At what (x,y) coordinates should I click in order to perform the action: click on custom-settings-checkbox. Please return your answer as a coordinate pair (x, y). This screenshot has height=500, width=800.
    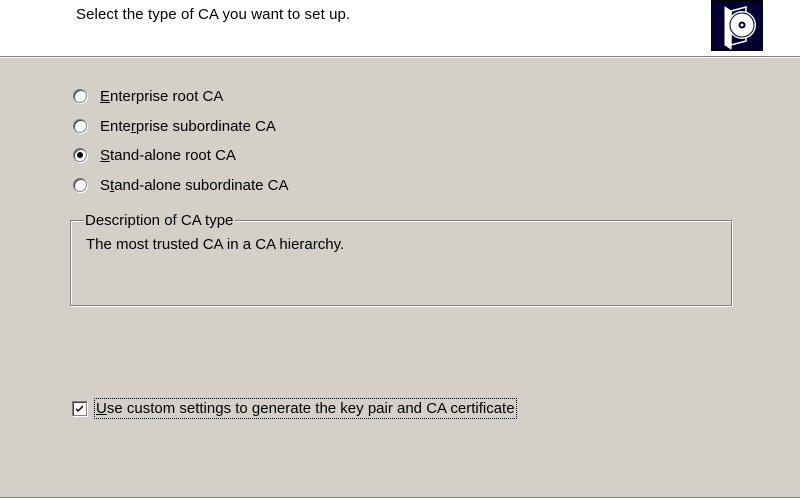
    Looking at the image, I should click on (79, 408).